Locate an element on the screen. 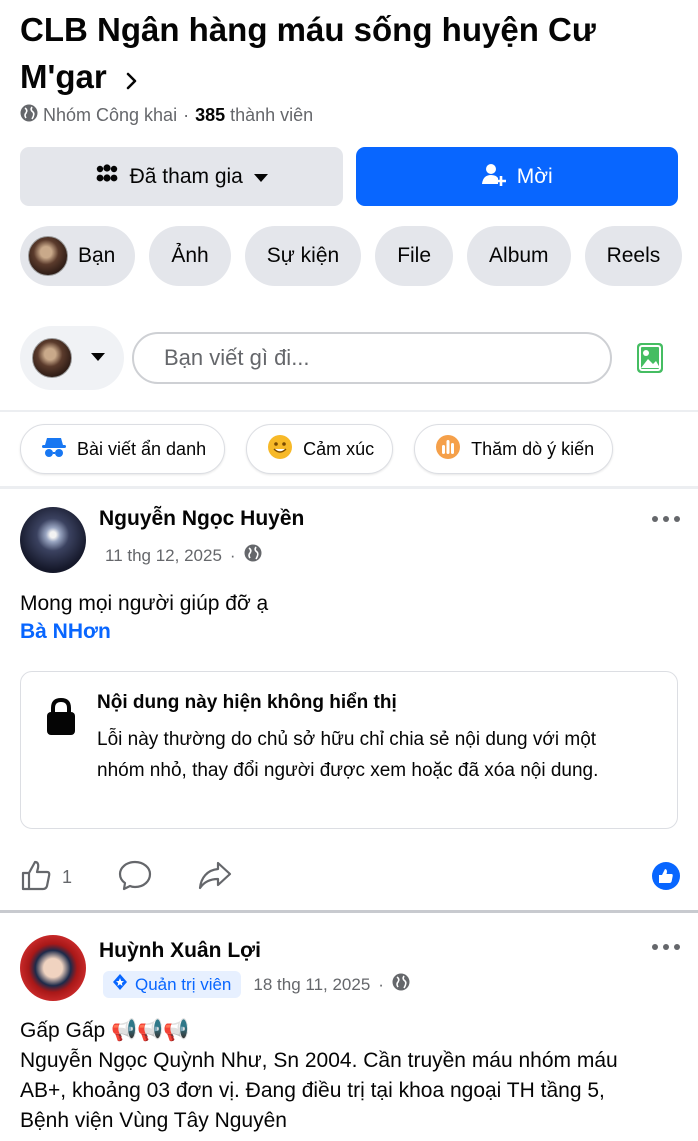 The width and height of the screenshot is (698, 1141). chip-label: Sự kiện is located at coordinates (303, 255).